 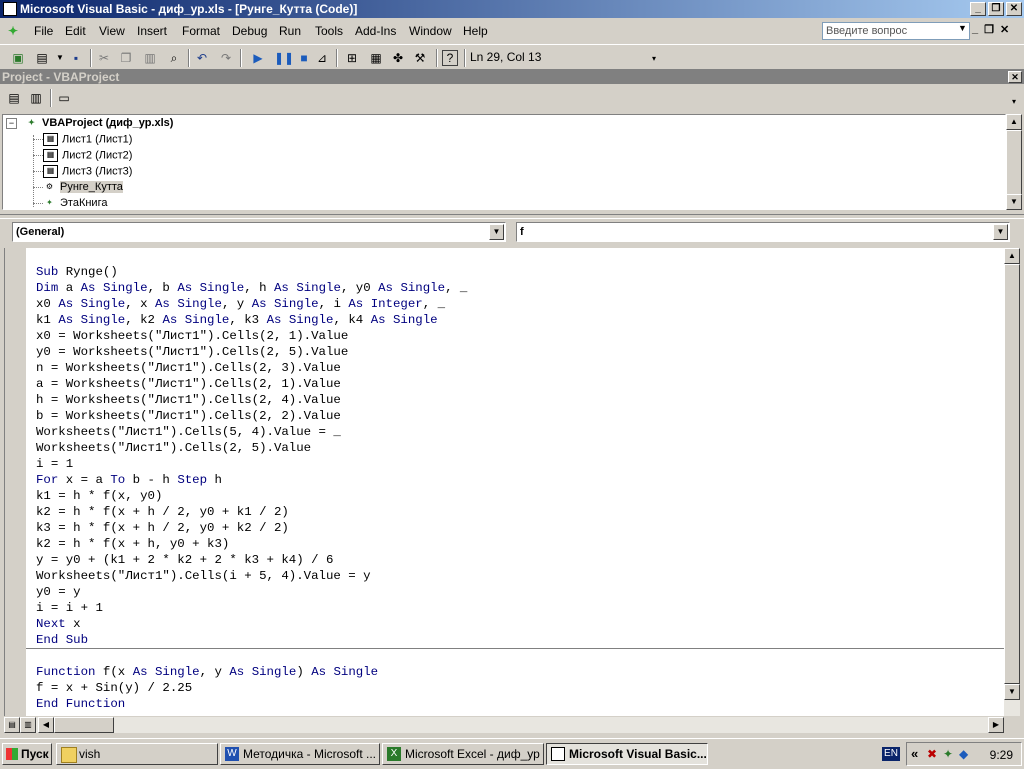 What do you see at coordinates (1014, 101) in the screenshot?
I see `project-toolbar-dropdown-icon: ▾` at bounding box center [1014, 101].